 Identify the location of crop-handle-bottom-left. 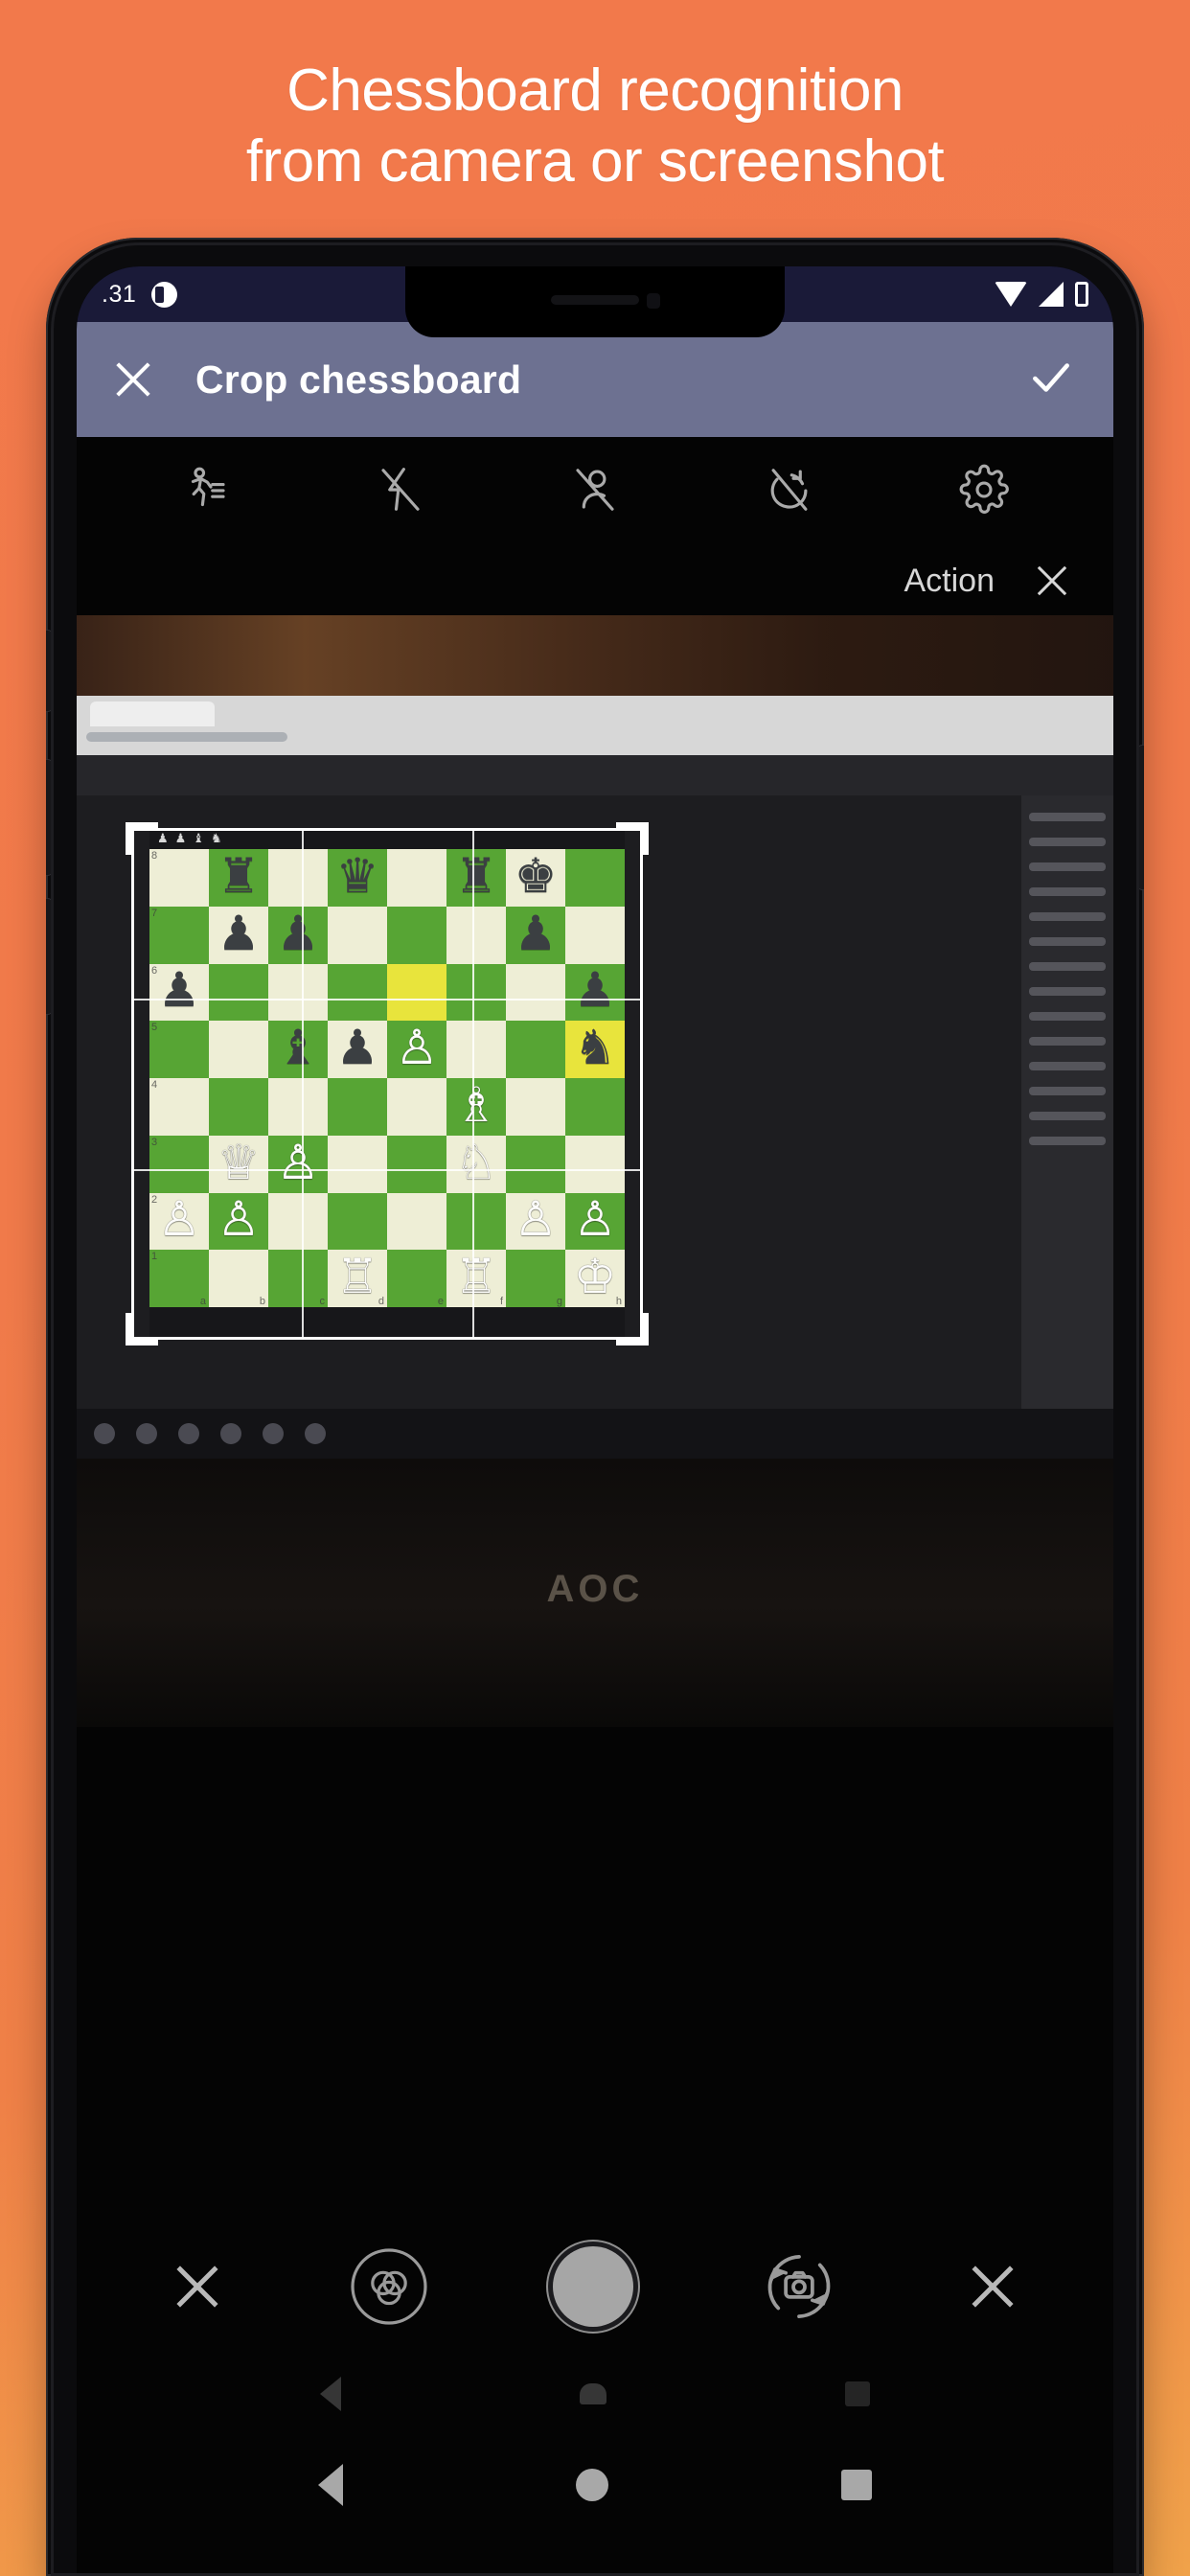
(142, 1329).